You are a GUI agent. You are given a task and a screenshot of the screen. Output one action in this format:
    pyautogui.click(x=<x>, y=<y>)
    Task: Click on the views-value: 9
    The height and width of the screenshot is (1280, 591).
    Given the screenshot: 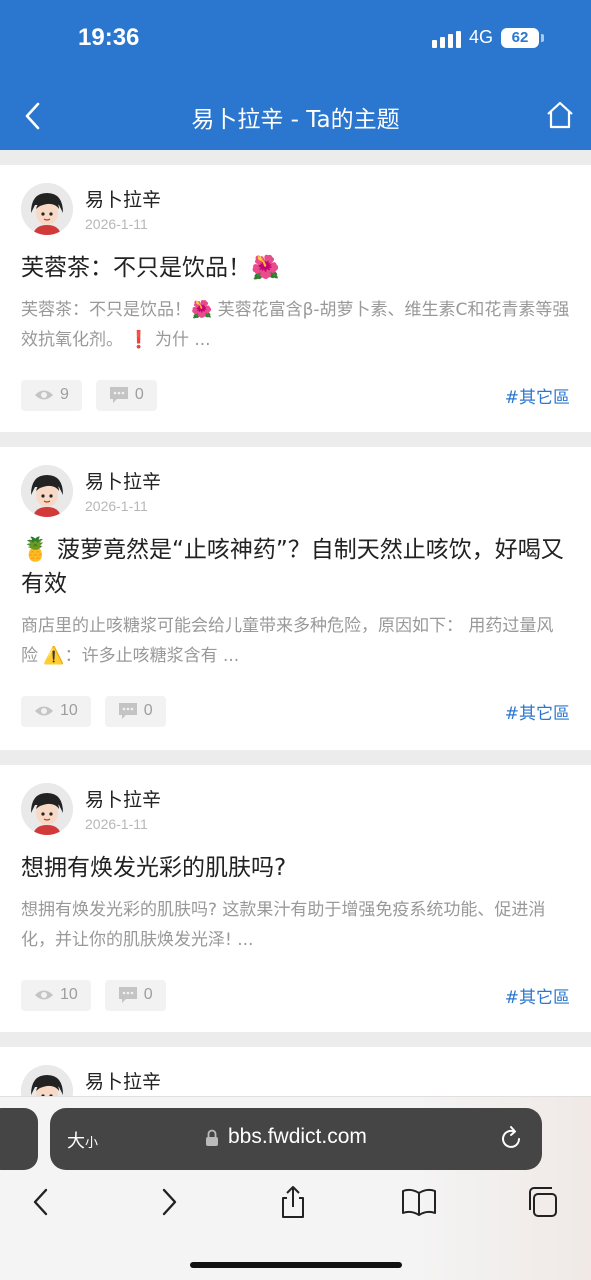 What is the action you would take?
    pyautogui.click(x=64, y=394)
    